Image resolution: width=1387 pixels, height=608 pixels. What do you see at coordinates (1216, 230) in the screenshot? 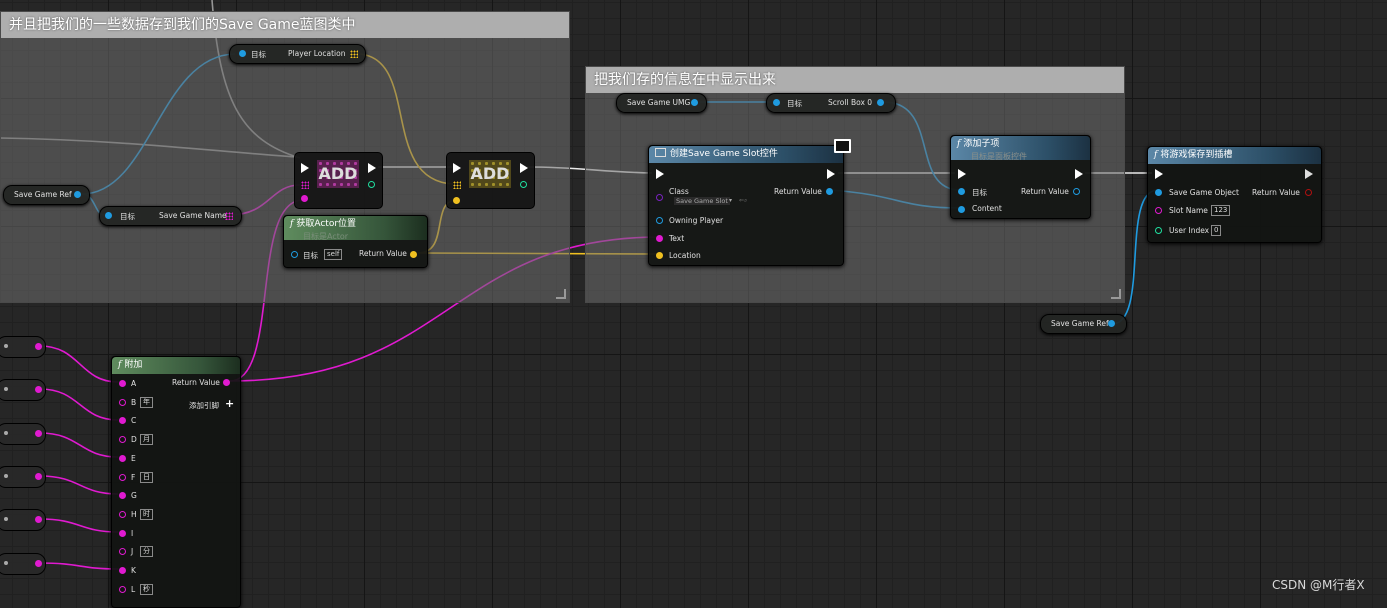
I see `user-index-input: 0` at bounding box center [1216, 230].